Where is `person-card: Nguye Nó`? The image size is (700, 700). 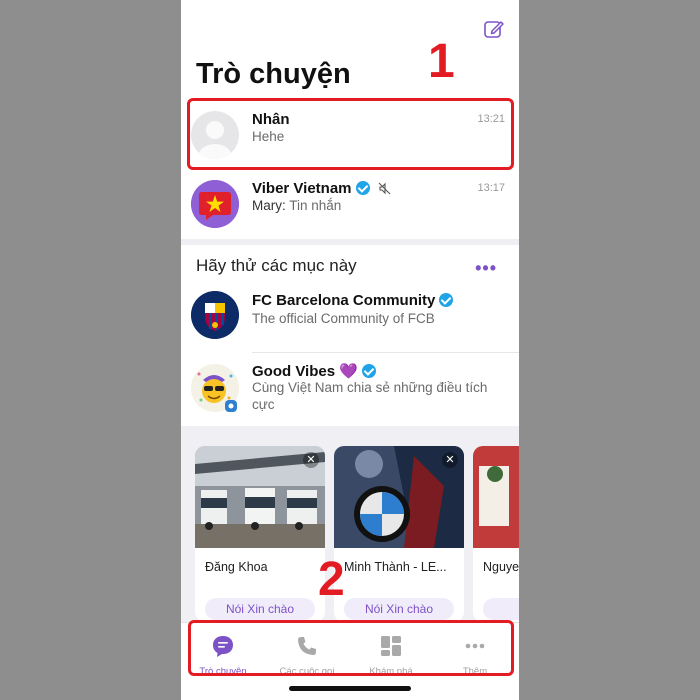
person-card: Nguye Nó is located at coordinates (496, 534).